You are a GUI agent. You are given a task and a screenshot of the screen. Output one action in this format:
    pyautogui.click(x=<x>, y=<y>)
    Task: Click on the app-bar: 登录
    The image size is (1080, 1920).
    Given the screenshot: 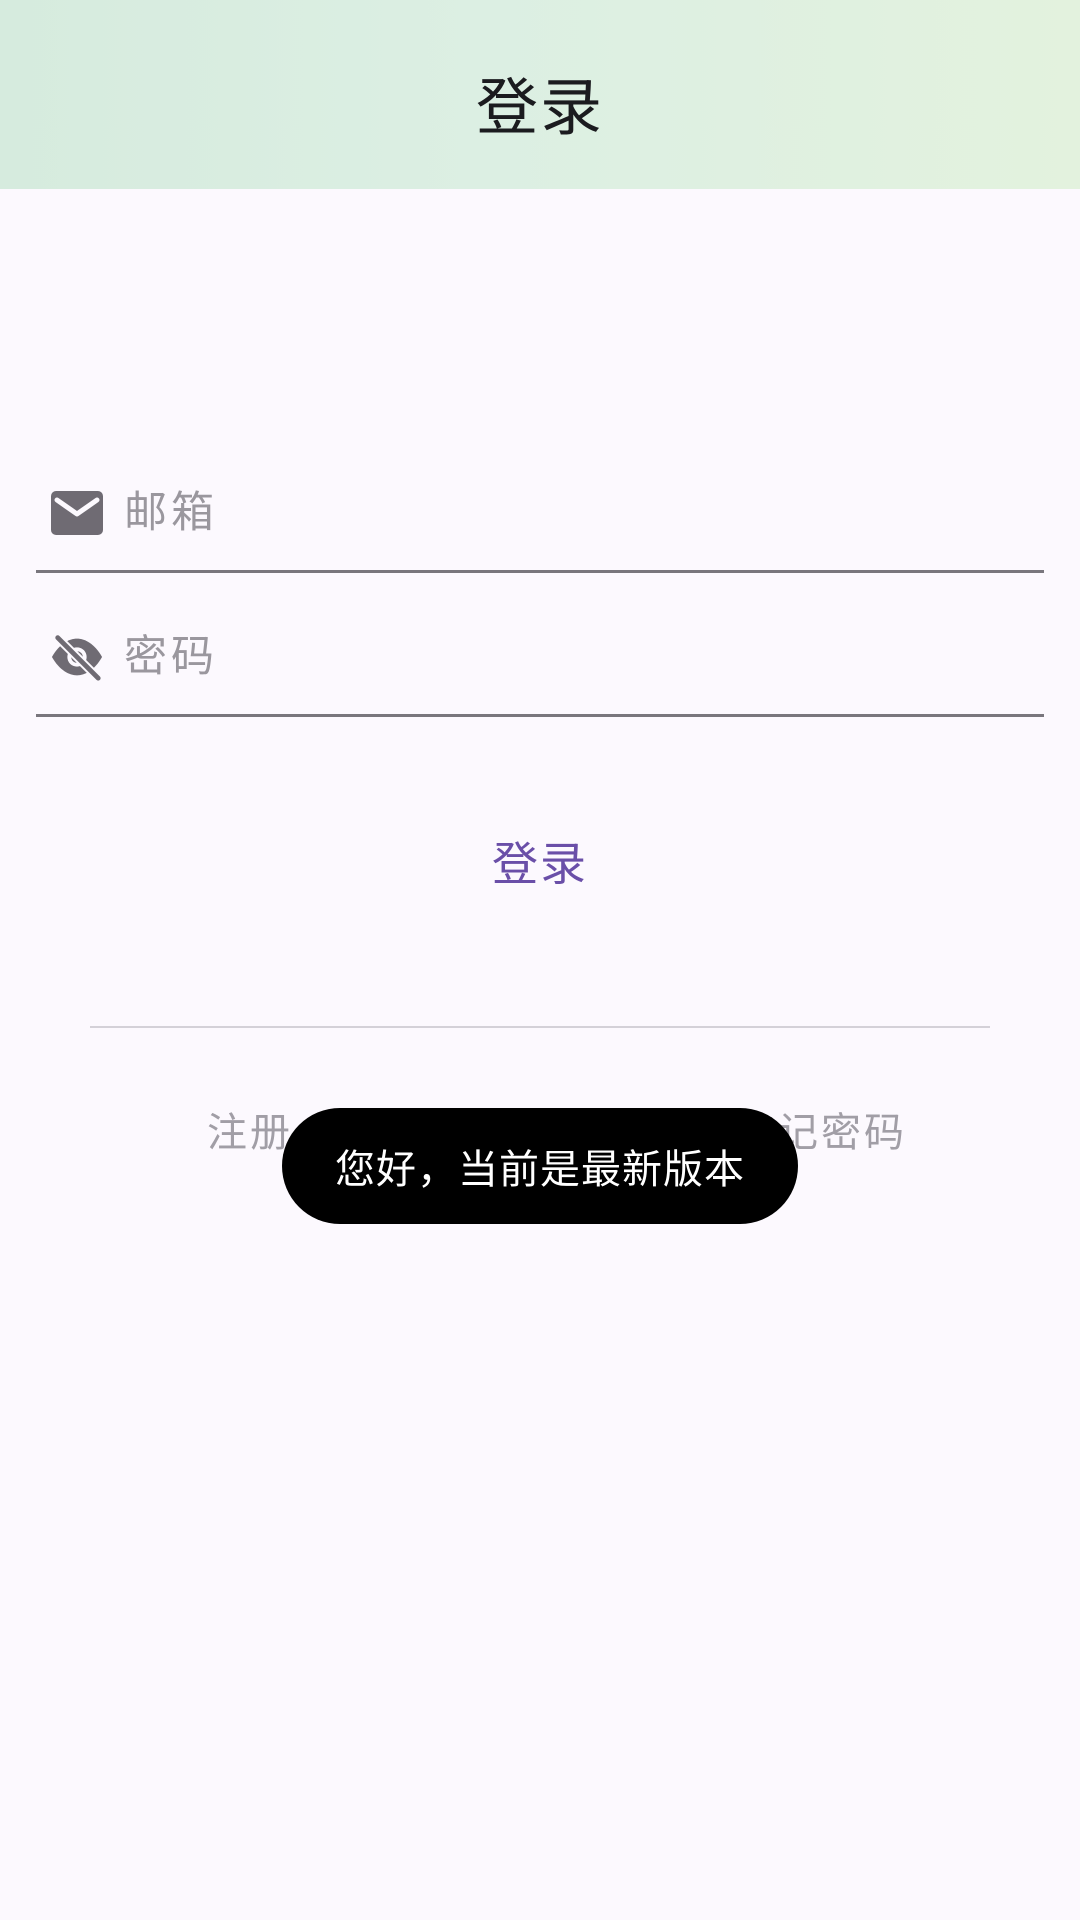 What is the action you would take?
    pyautogui.click(x=540, y=94)
    